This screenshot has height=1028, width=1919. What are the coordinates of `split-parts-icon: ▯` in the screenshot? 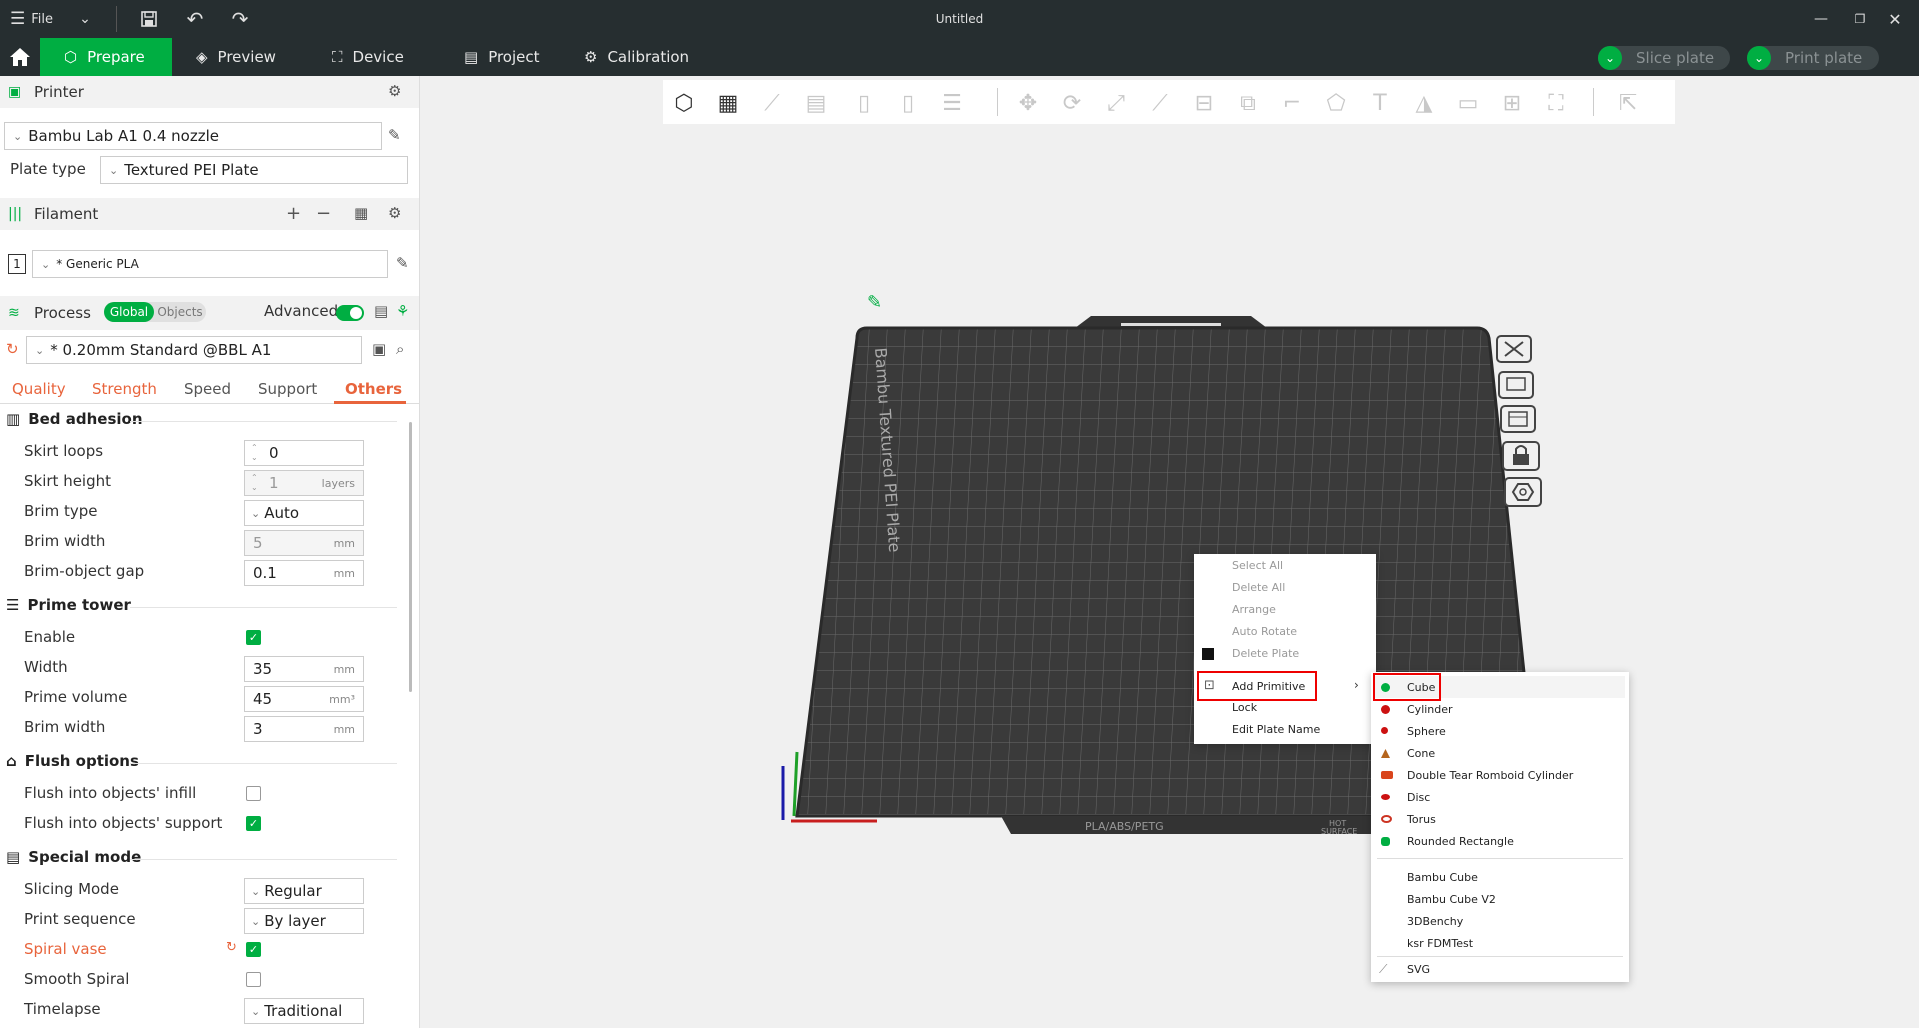 It's located at (908, 103).